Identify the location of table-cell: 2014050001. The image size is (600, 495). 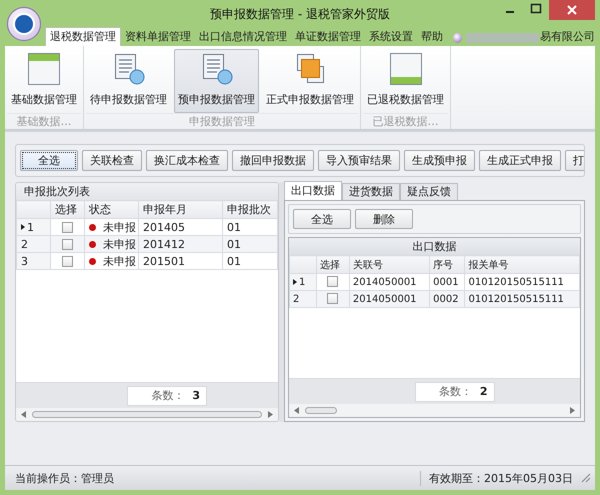
(389, 299).